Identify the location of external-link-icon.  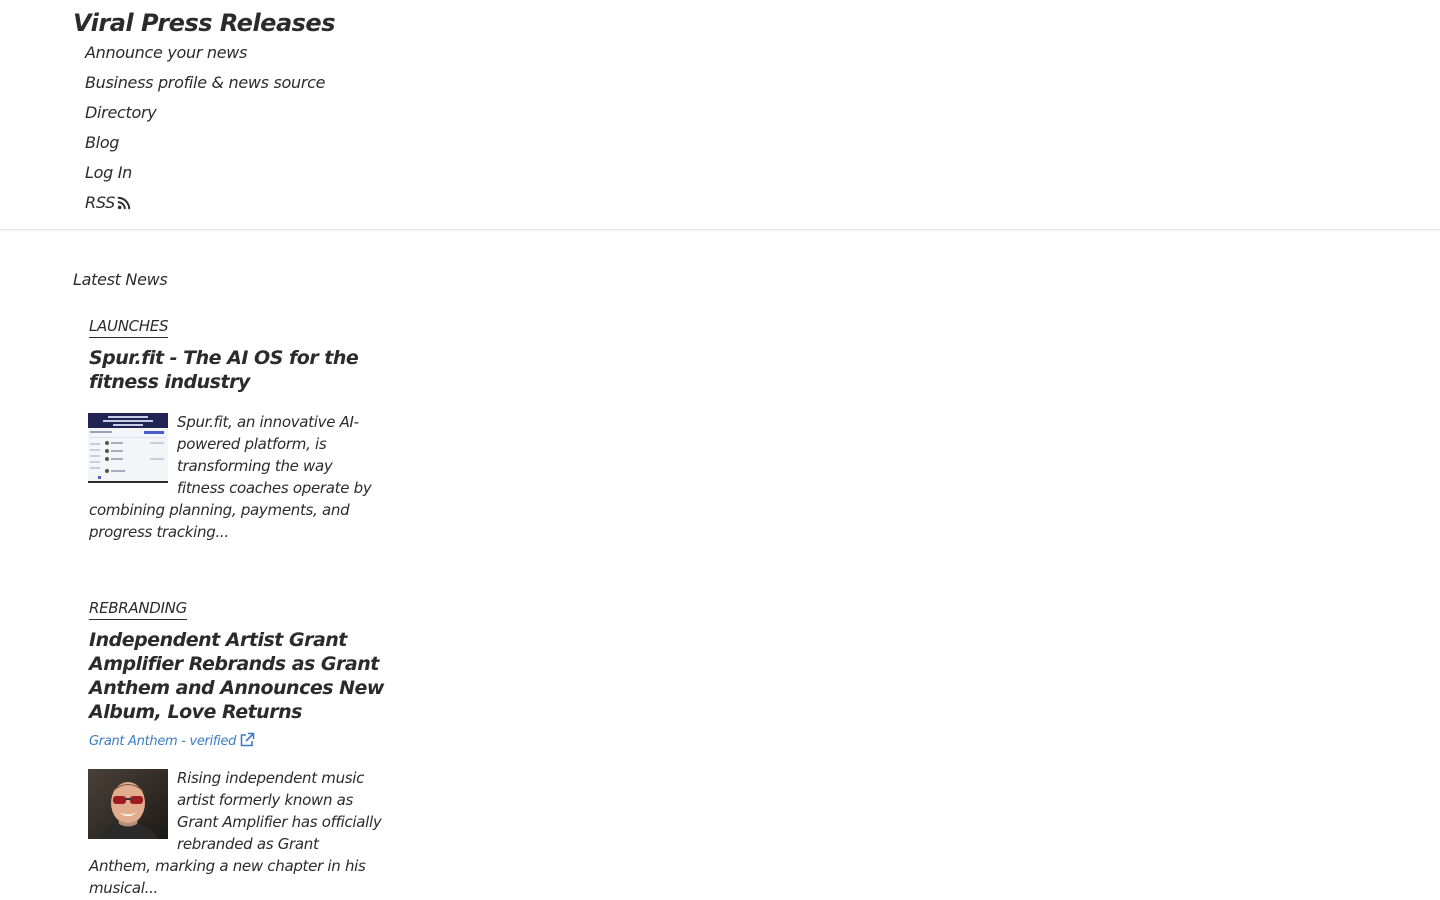
(247, 739).